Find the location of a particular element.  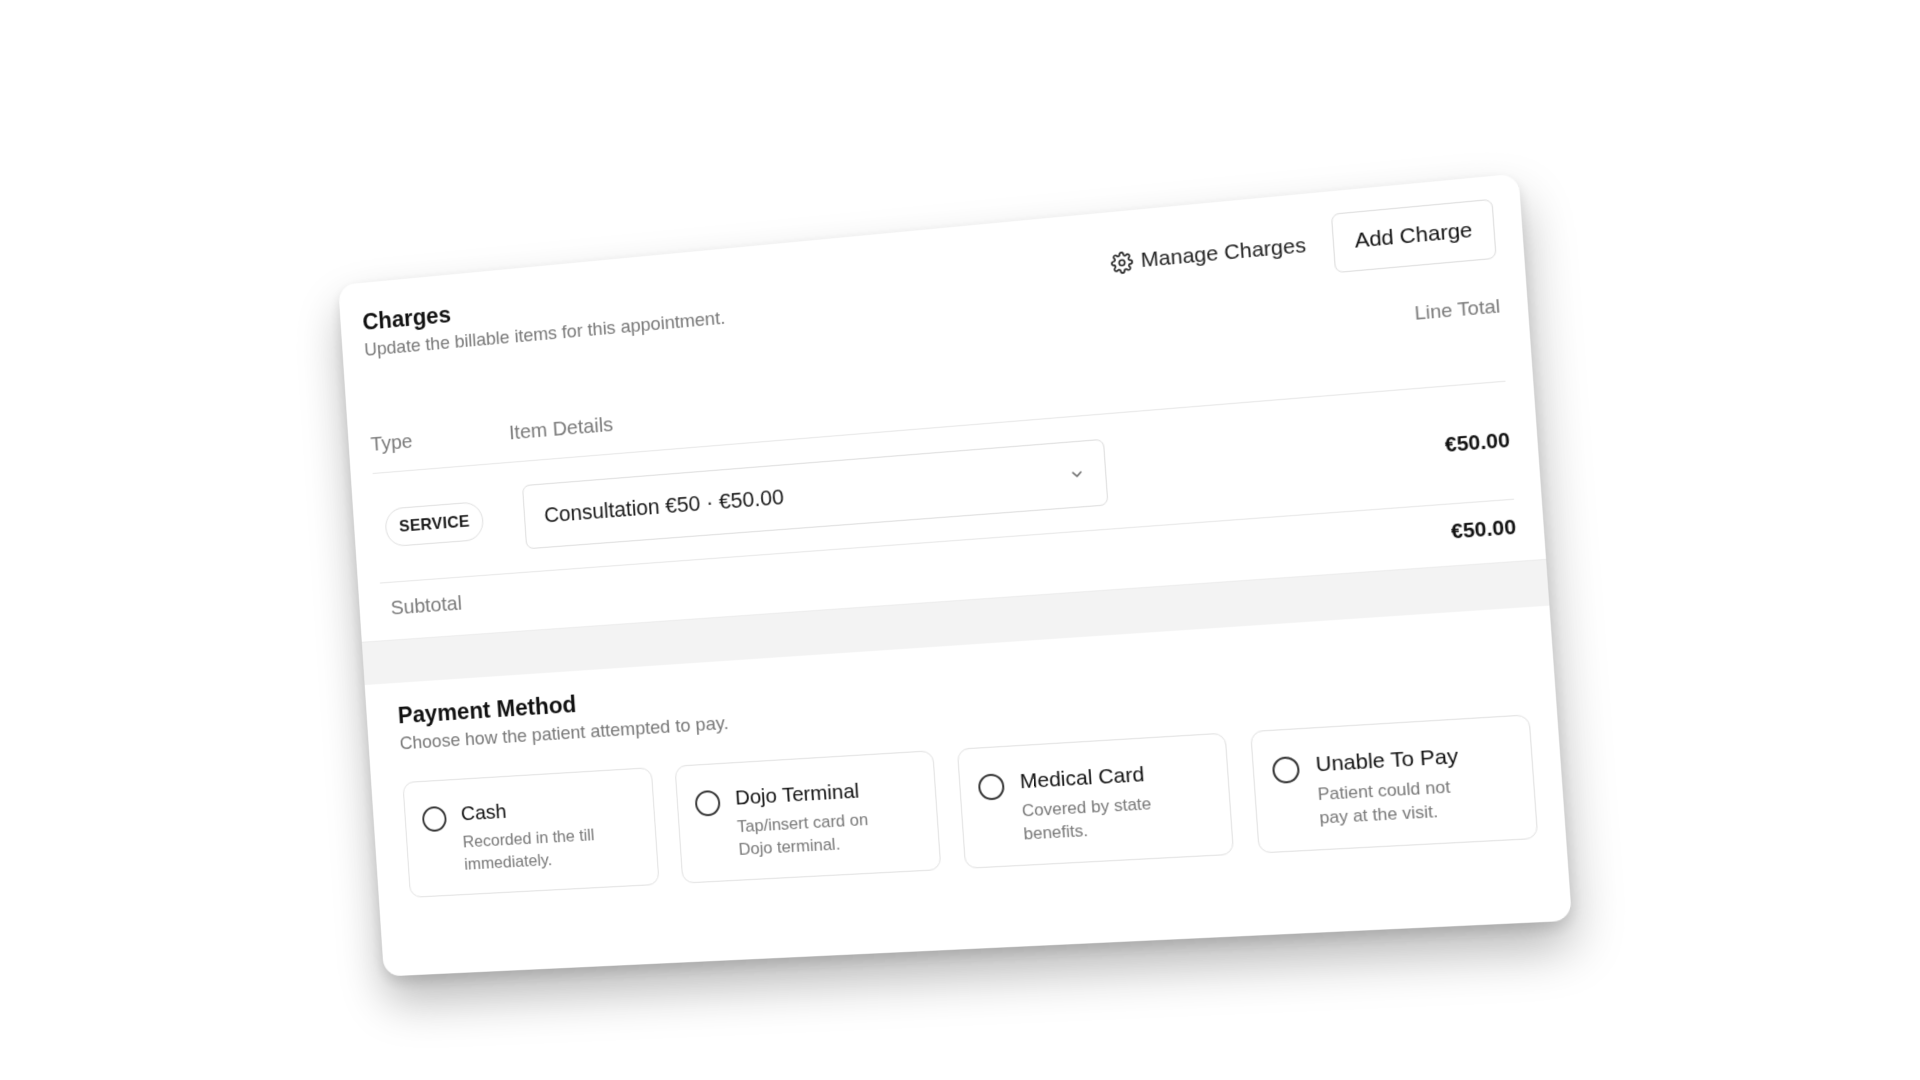

charge-type-badge: SERVICE is located at coordinates (434, 524).